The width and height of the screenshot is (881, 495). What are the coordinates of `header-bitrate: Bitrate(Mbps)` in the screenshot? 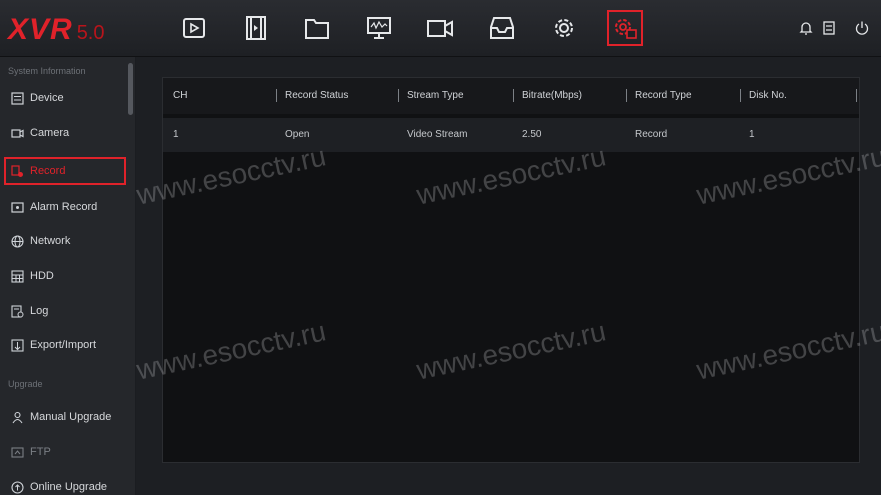 It's located at (552, 95).